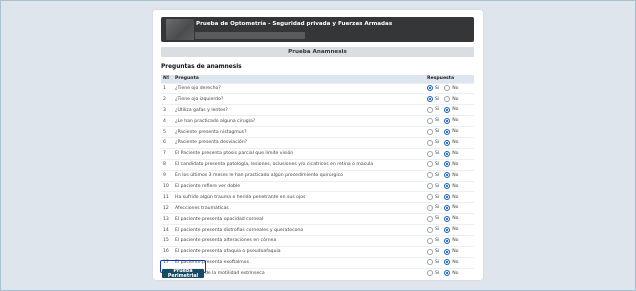 This screenshot has height=291, width=636. I want to click on row-question: ¿Utiliza gafas y lentes?, so click(299, 110).